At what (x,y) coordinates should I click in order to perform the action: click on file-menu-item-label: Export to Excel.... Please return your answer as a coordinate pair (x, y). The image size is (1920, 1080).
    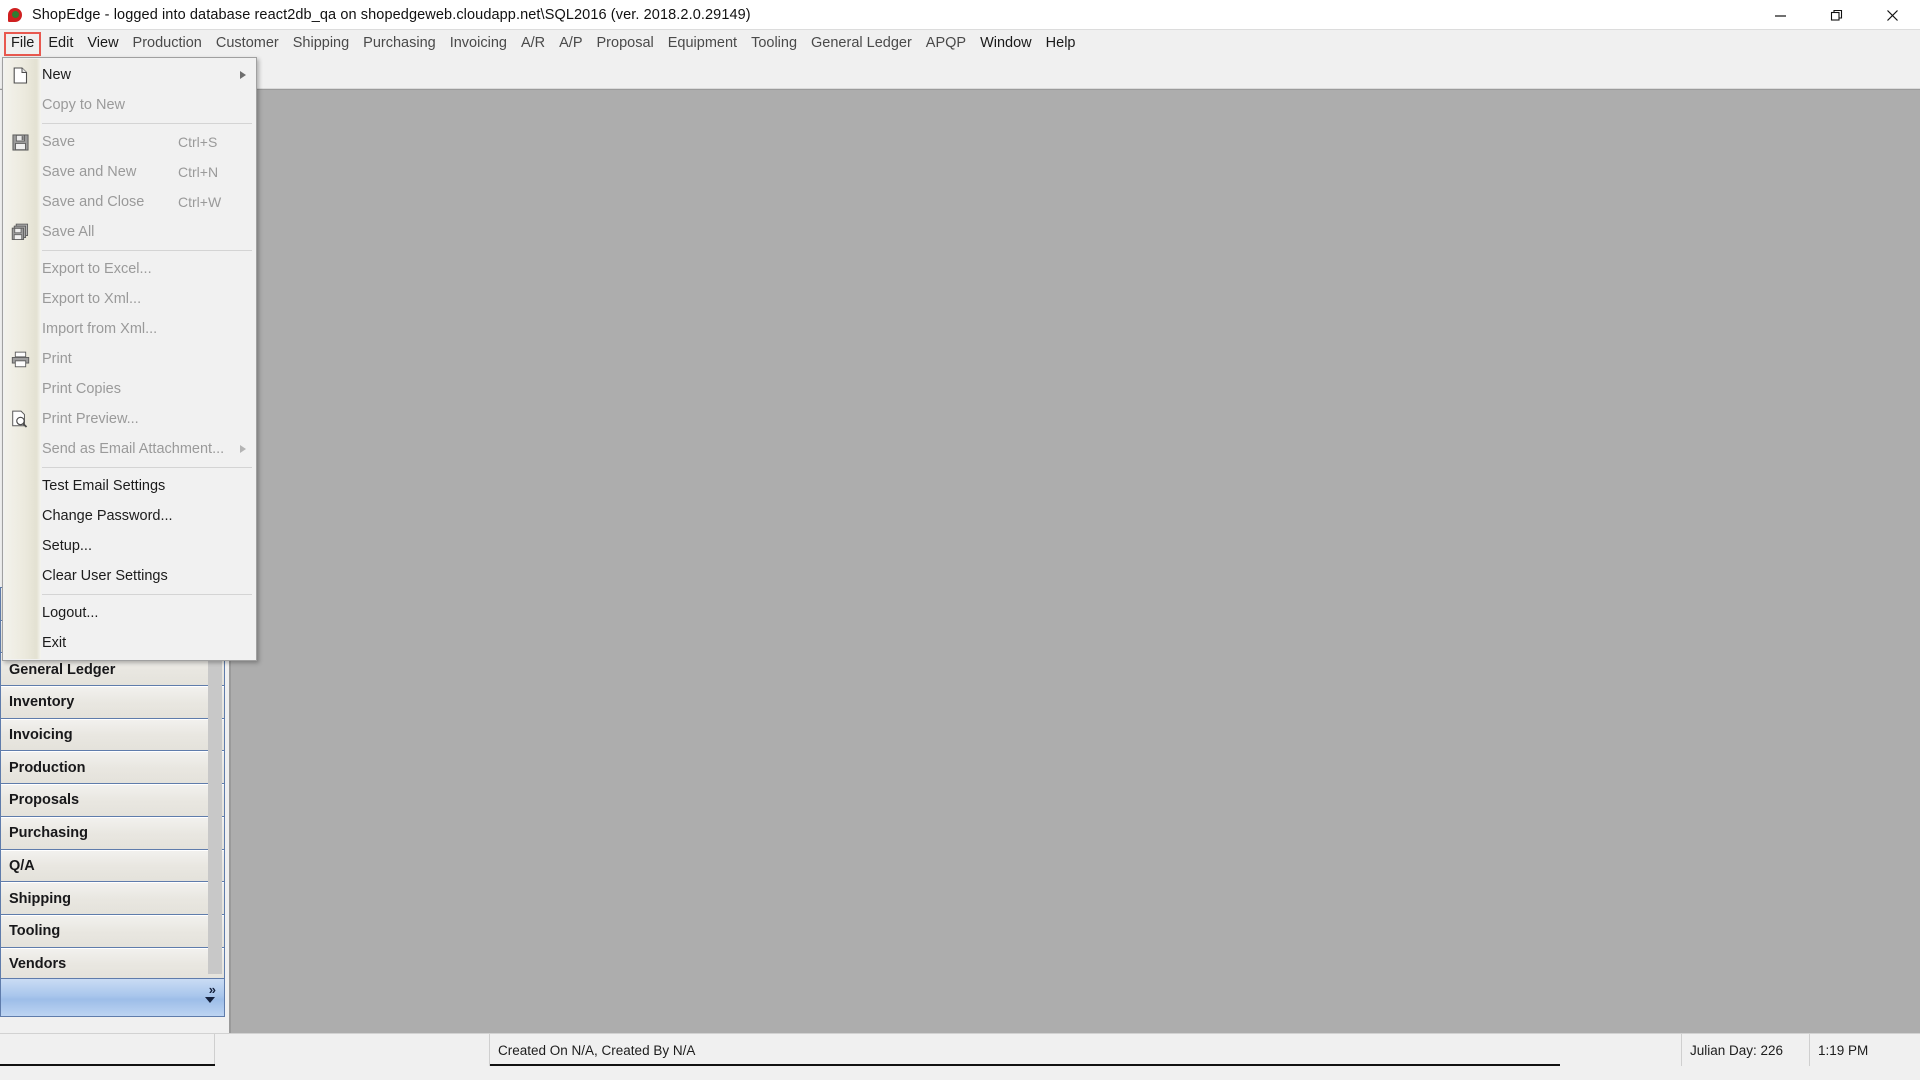
    Looking at the image, I should click on (97, 269).